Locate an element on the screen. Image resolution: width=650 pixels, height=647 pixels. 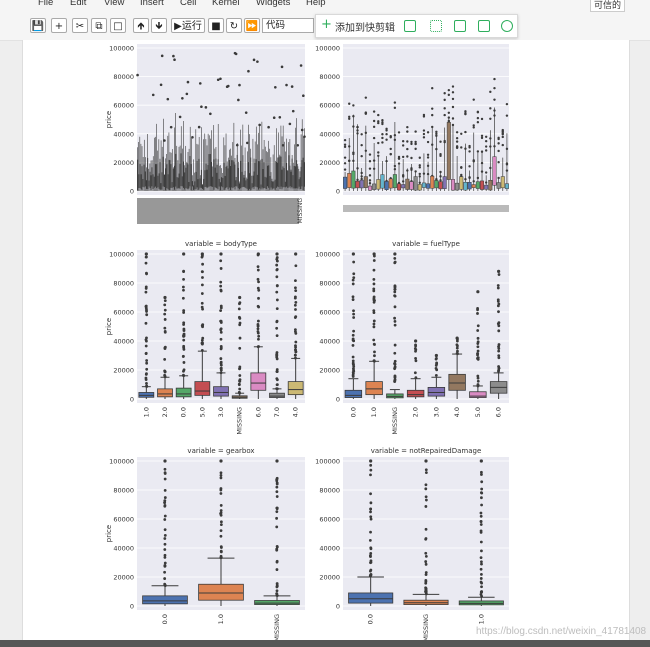
scissors-icon: ✂ is located at coordinates (80, 26).